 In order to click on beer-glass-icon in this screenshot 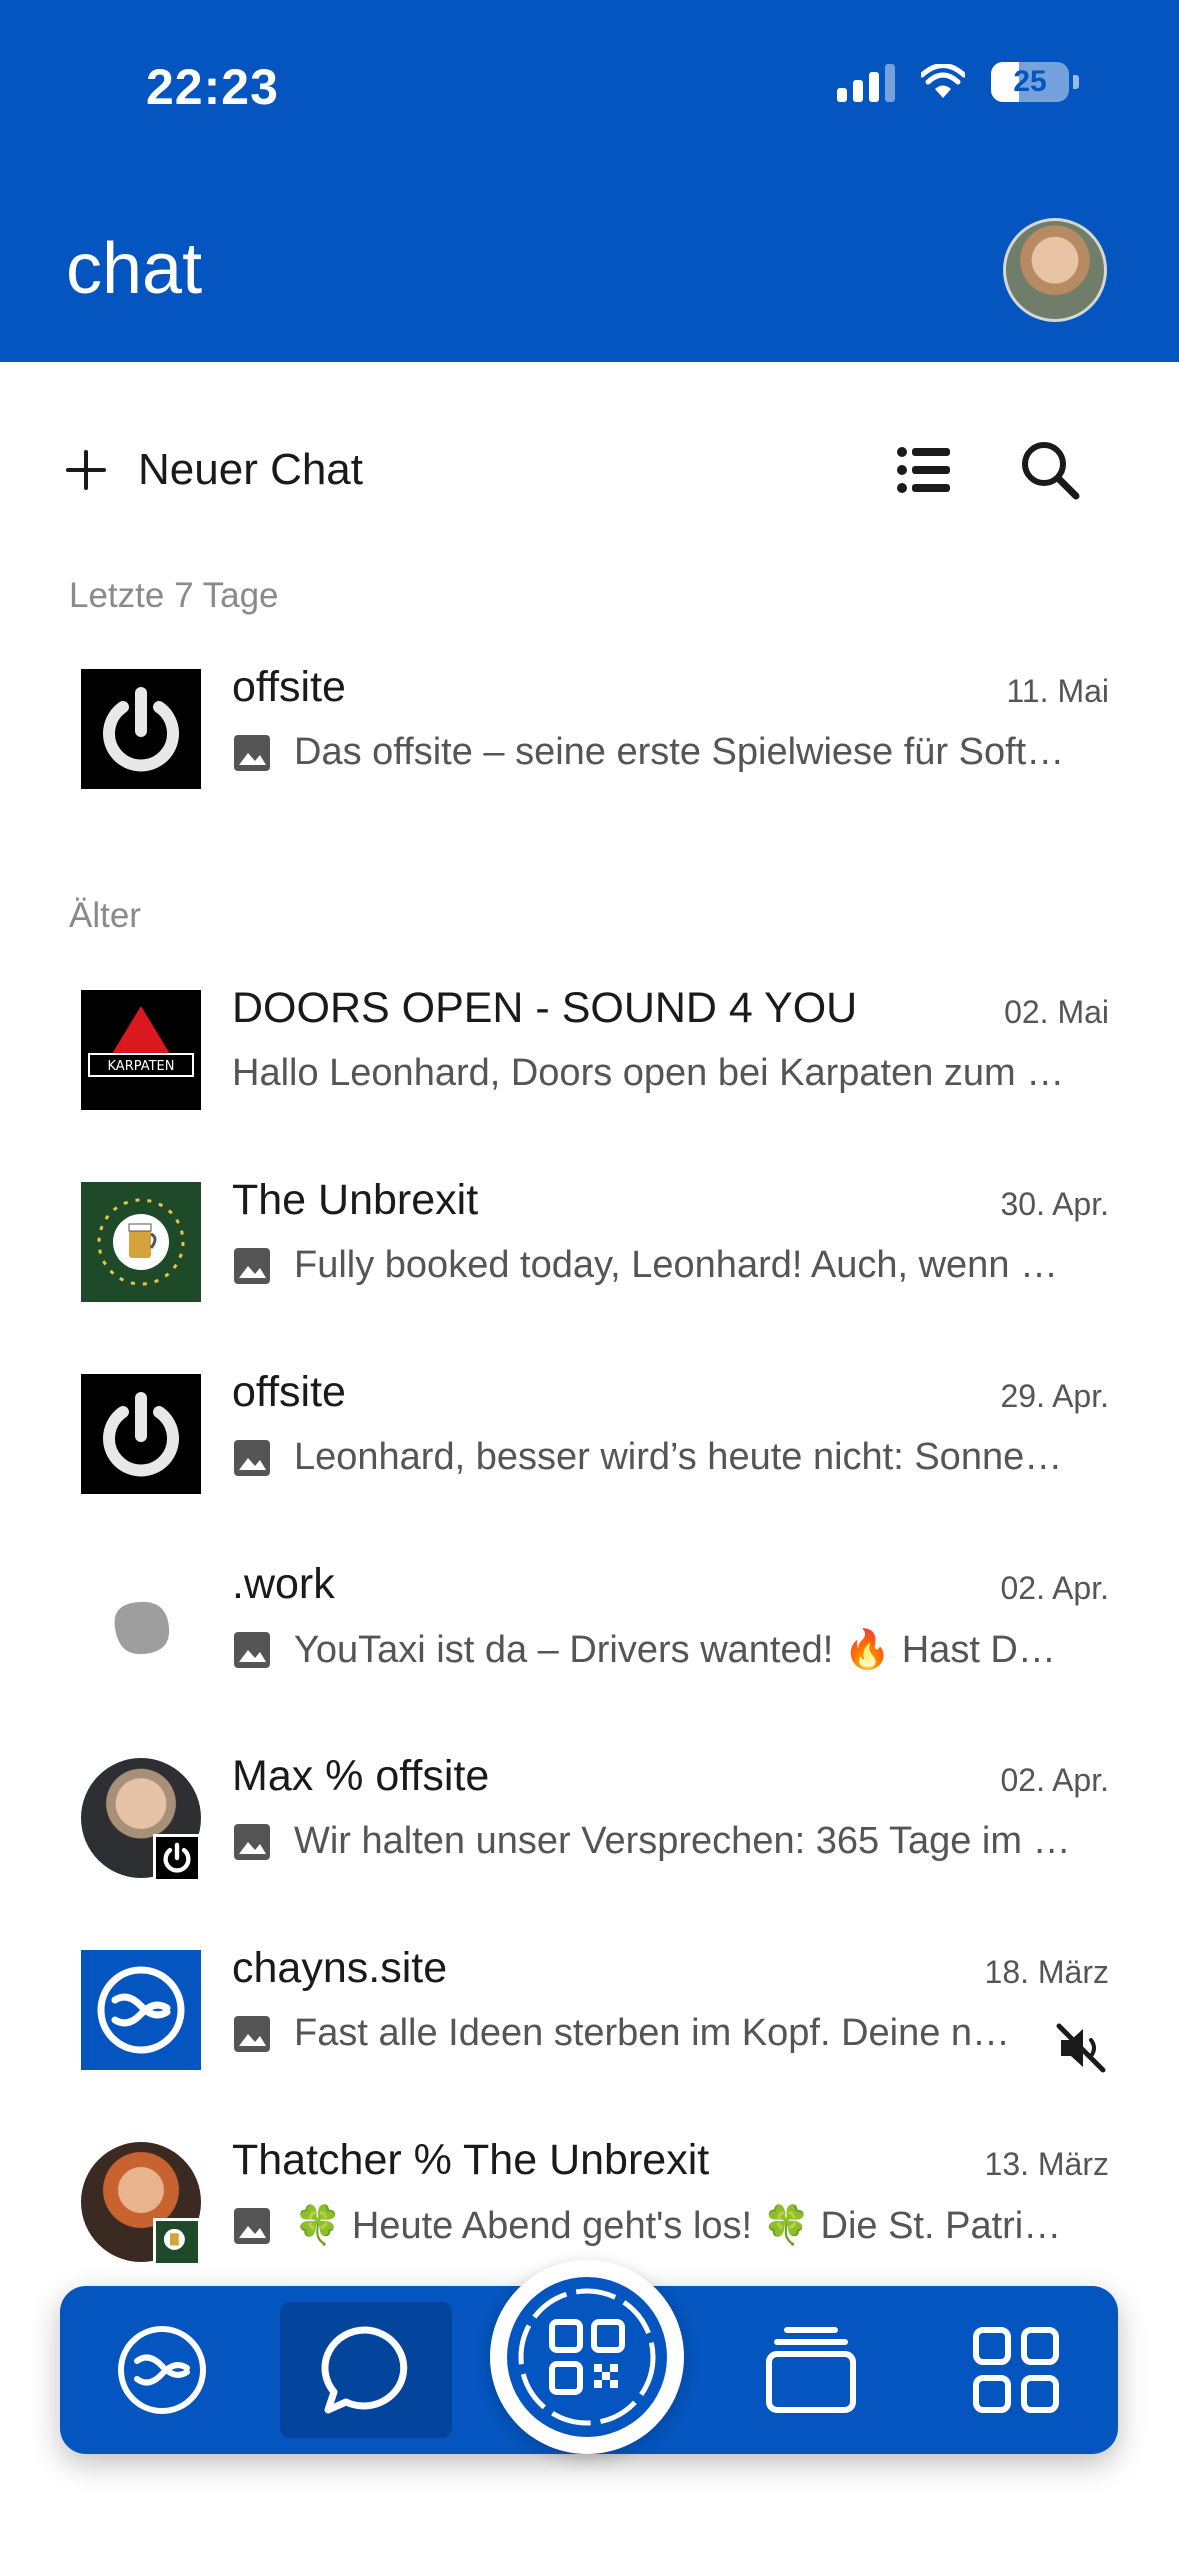, I will do `click(141, 1242)`.